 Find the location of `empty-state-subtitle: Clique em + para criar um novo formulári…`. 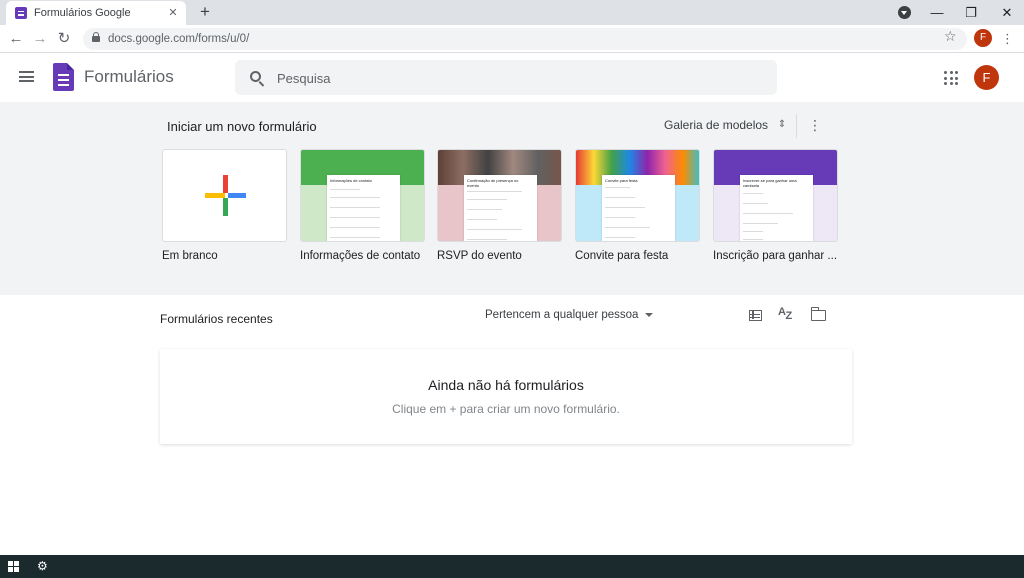

empty-state-subtitle: Clique em + para criar um novo formulári… is located at coordinates (506, 409).